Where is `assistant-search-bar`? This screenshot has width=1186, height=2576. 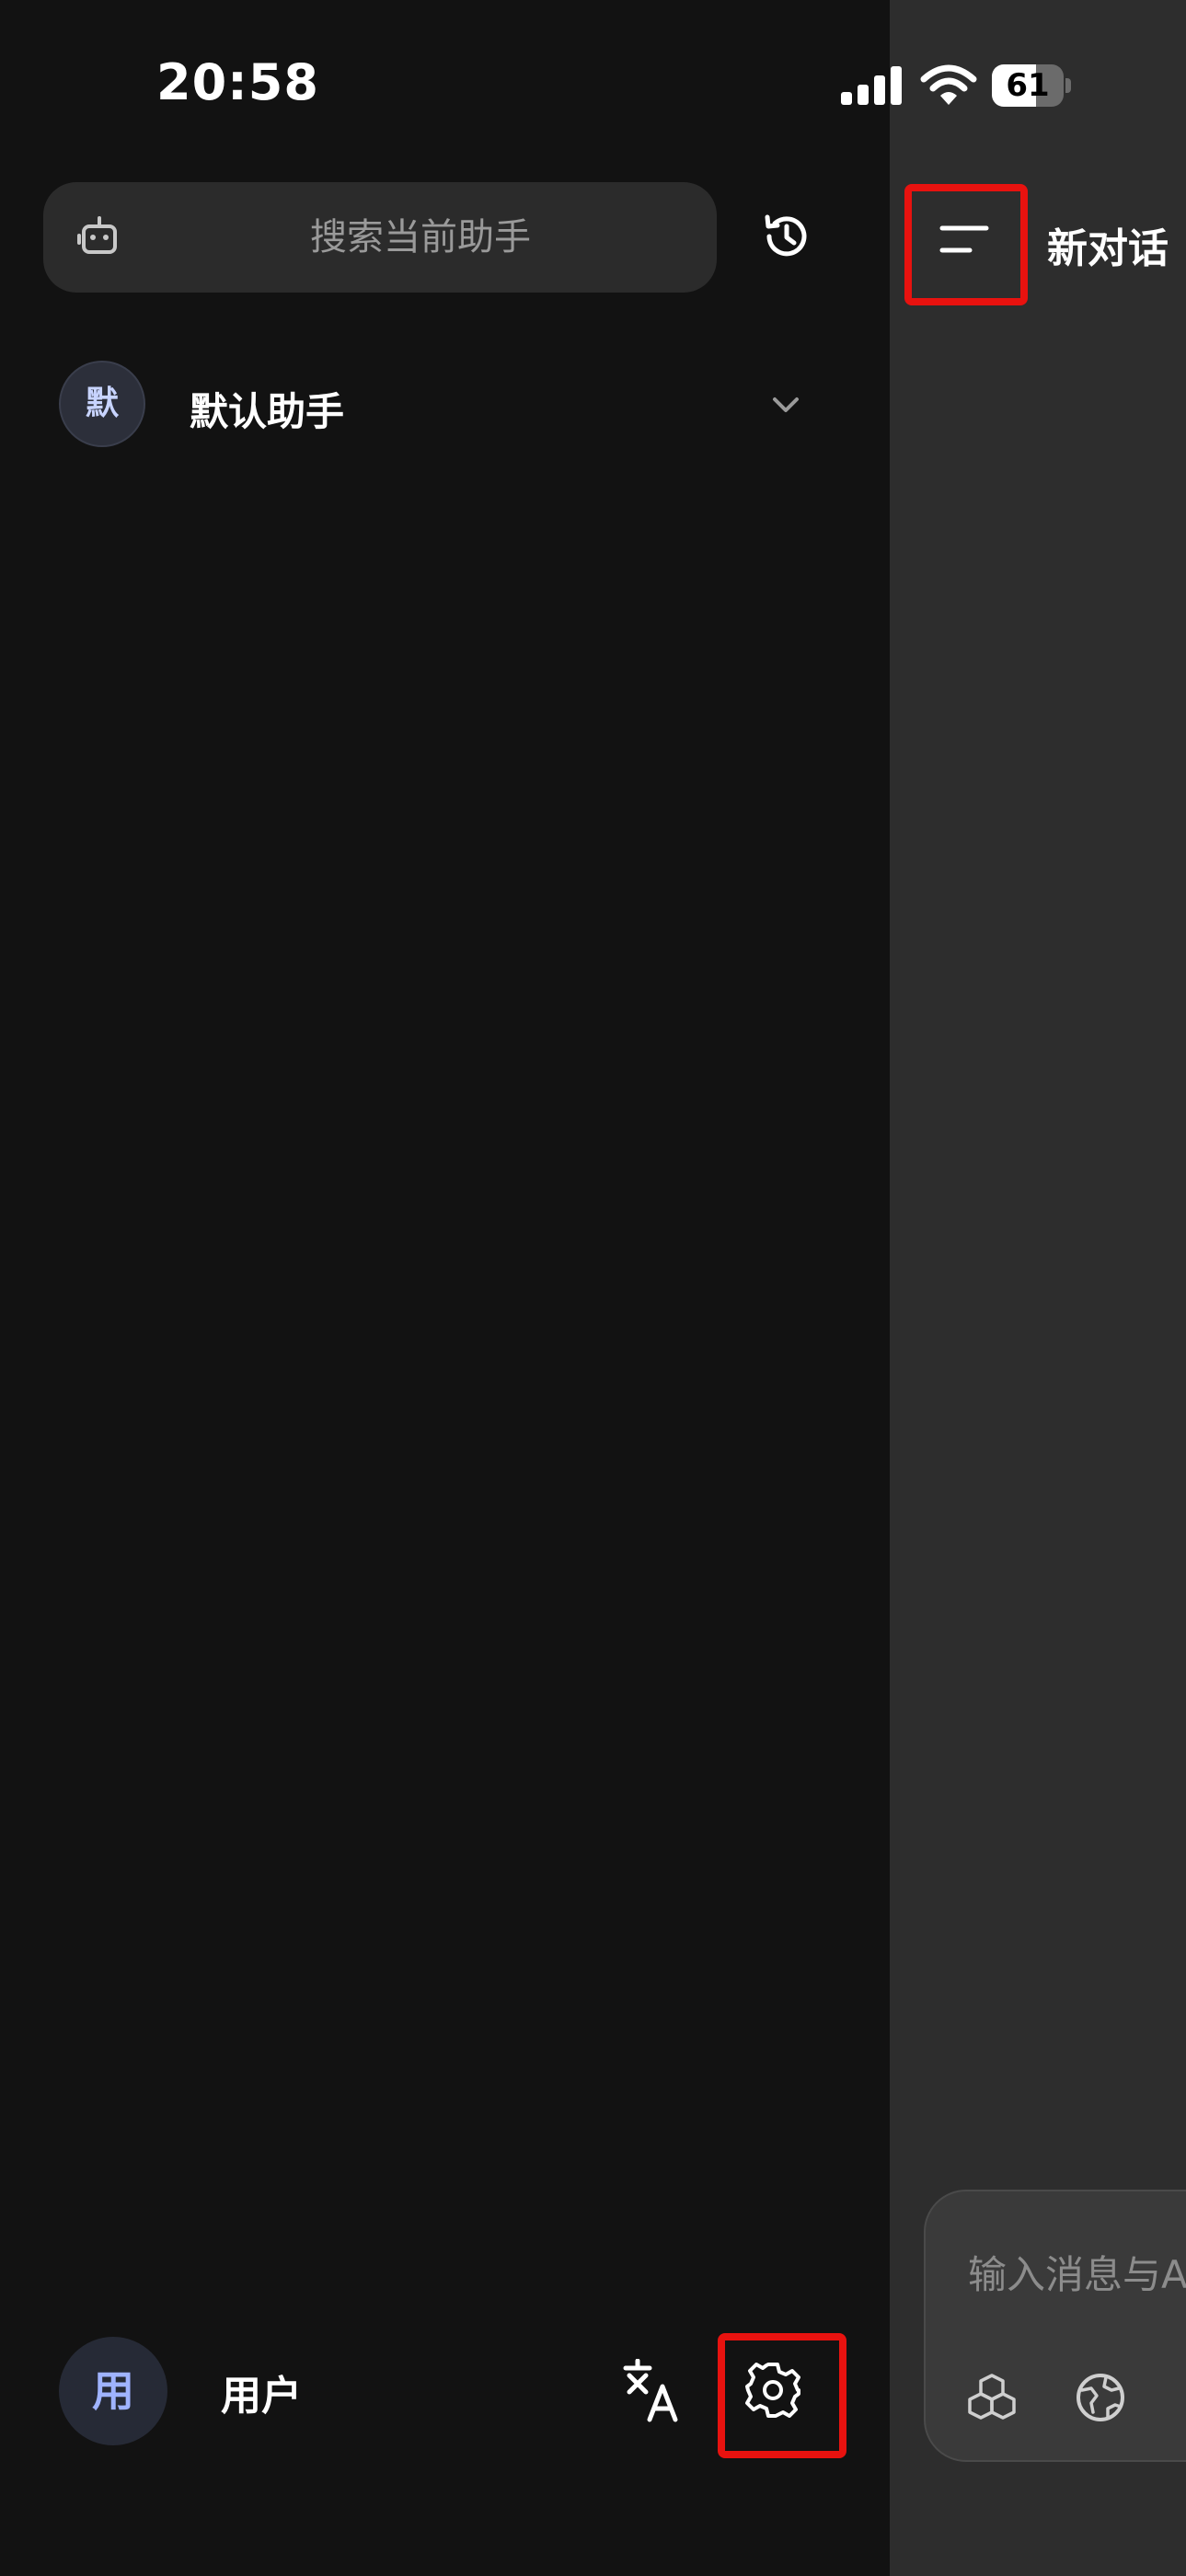 assistant-search-bar is located at coordinates (380, 237).